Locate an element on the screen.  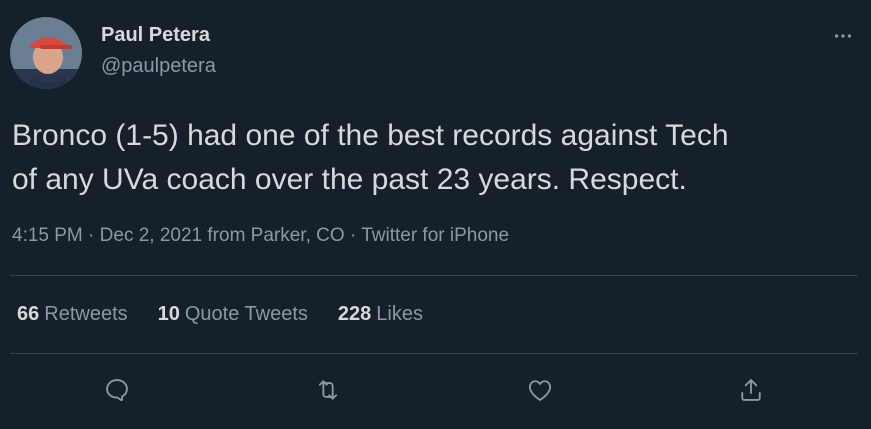
retweets-count: 66 is located at coordinates (28, 314).